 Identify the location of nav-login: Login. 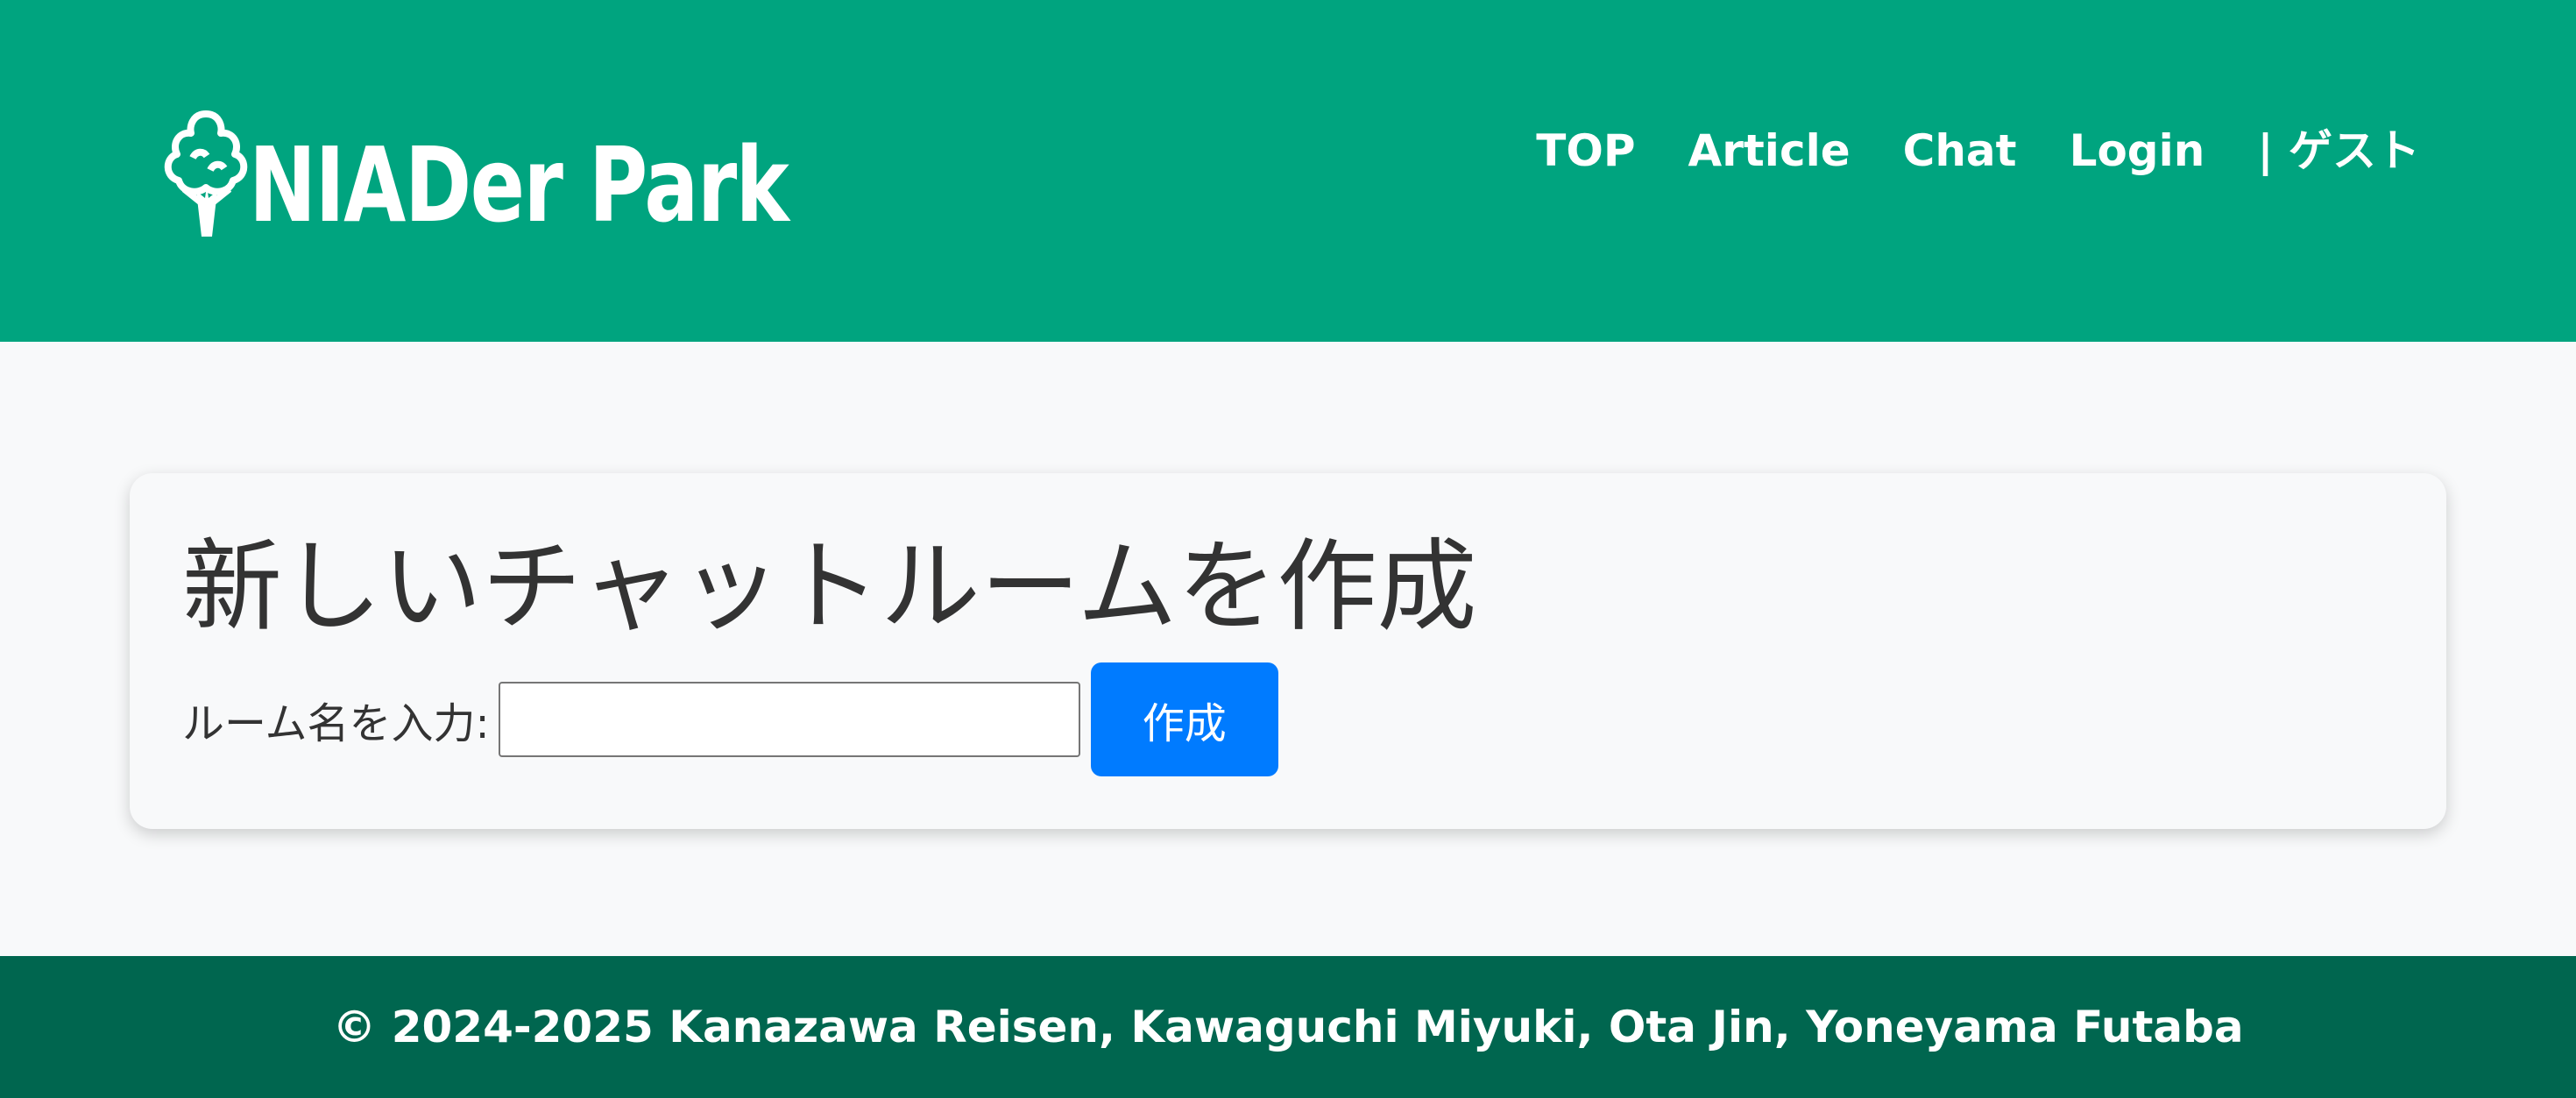
(2137, 151).